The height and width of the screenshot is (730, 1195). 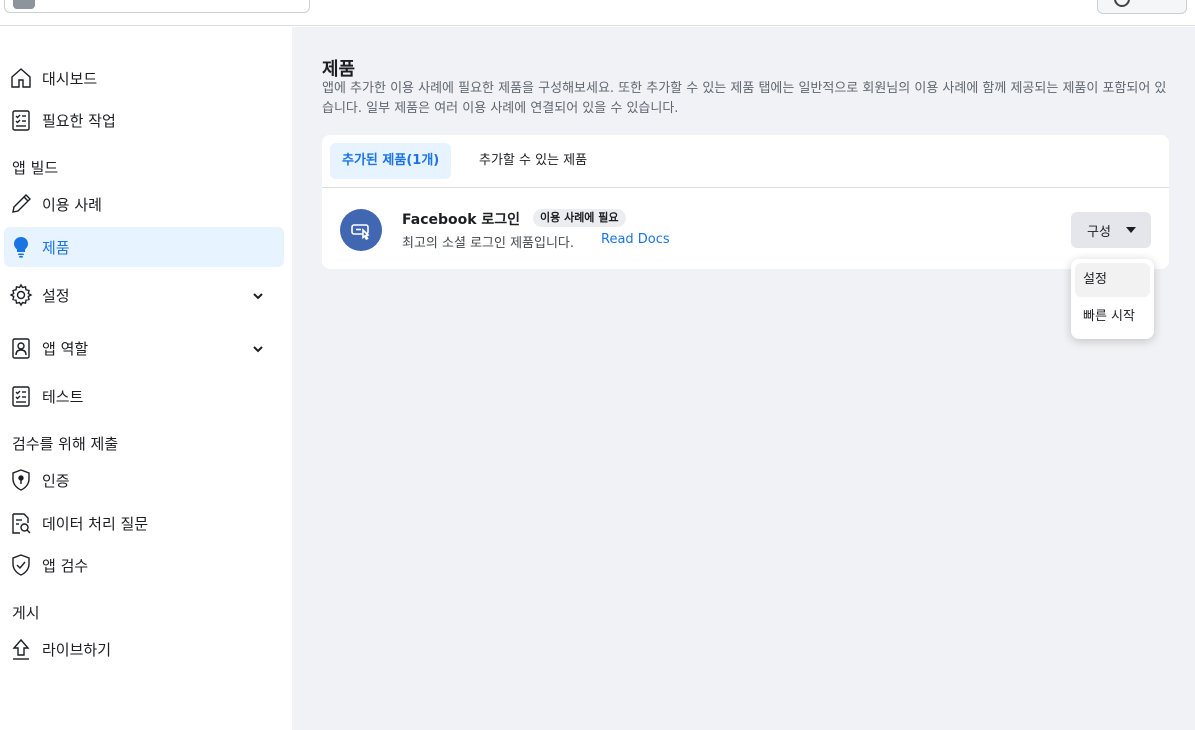 I want to click on sidebar-item-verification: 인증, so click(x=144, y=480).